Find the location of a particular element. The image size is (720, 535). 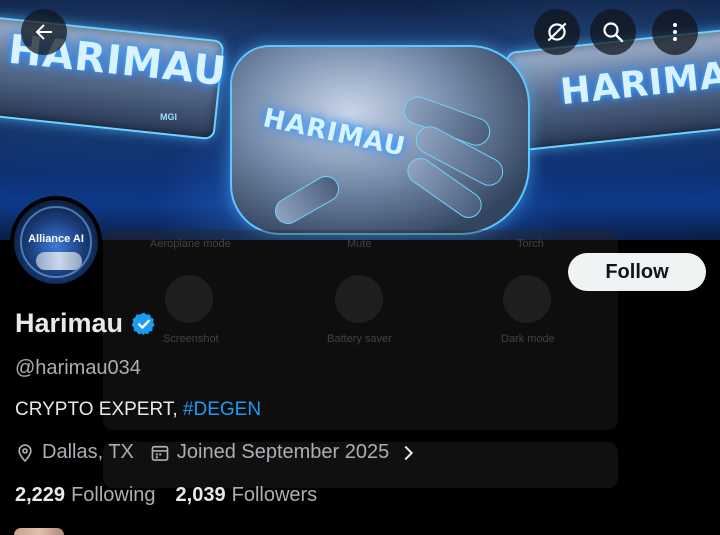

search-button is located at coordinates (613, 32).